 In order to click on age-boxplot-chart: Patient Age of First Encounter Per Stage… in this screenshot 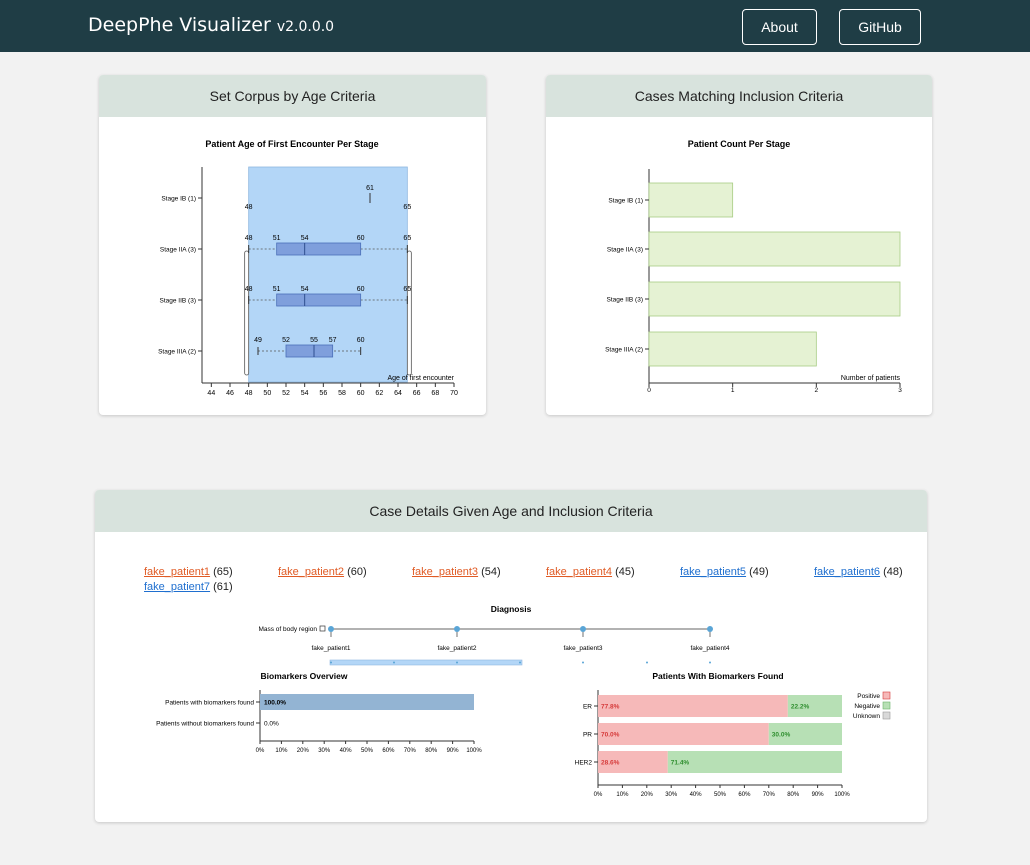, I will do `click(292, 266)`.